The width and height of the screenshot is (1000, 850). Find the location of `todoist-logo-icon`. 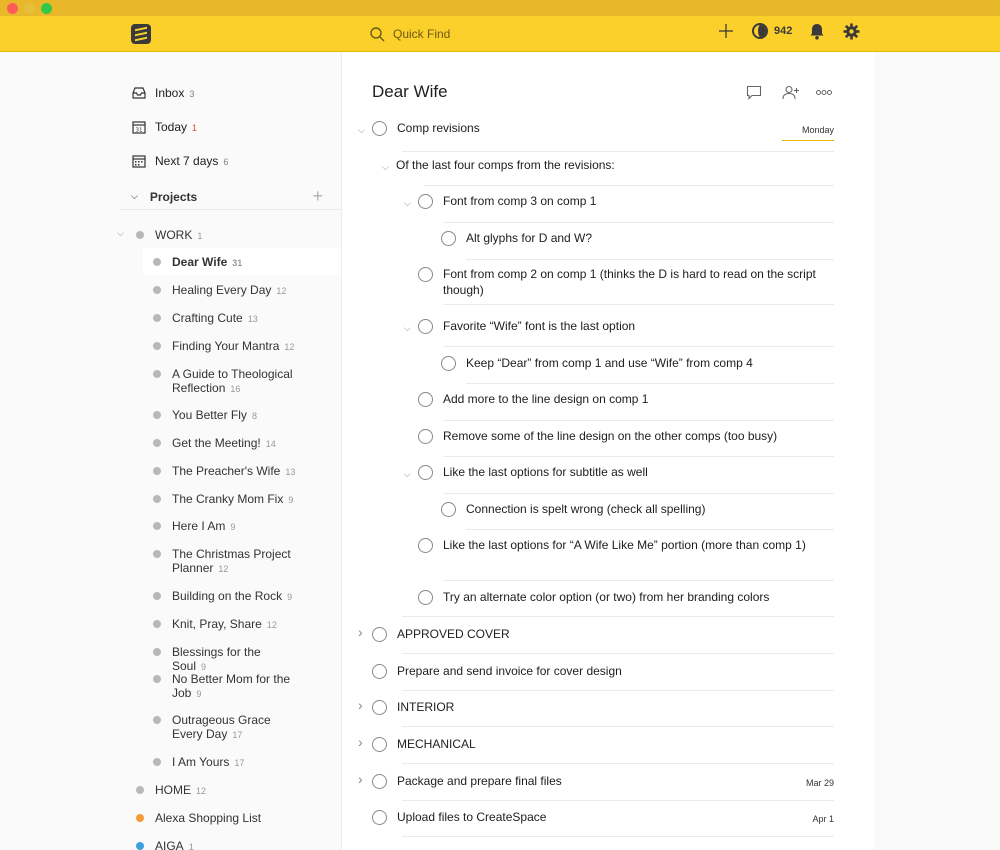

todoist-logo-icon is located at coordinates (141, 34).